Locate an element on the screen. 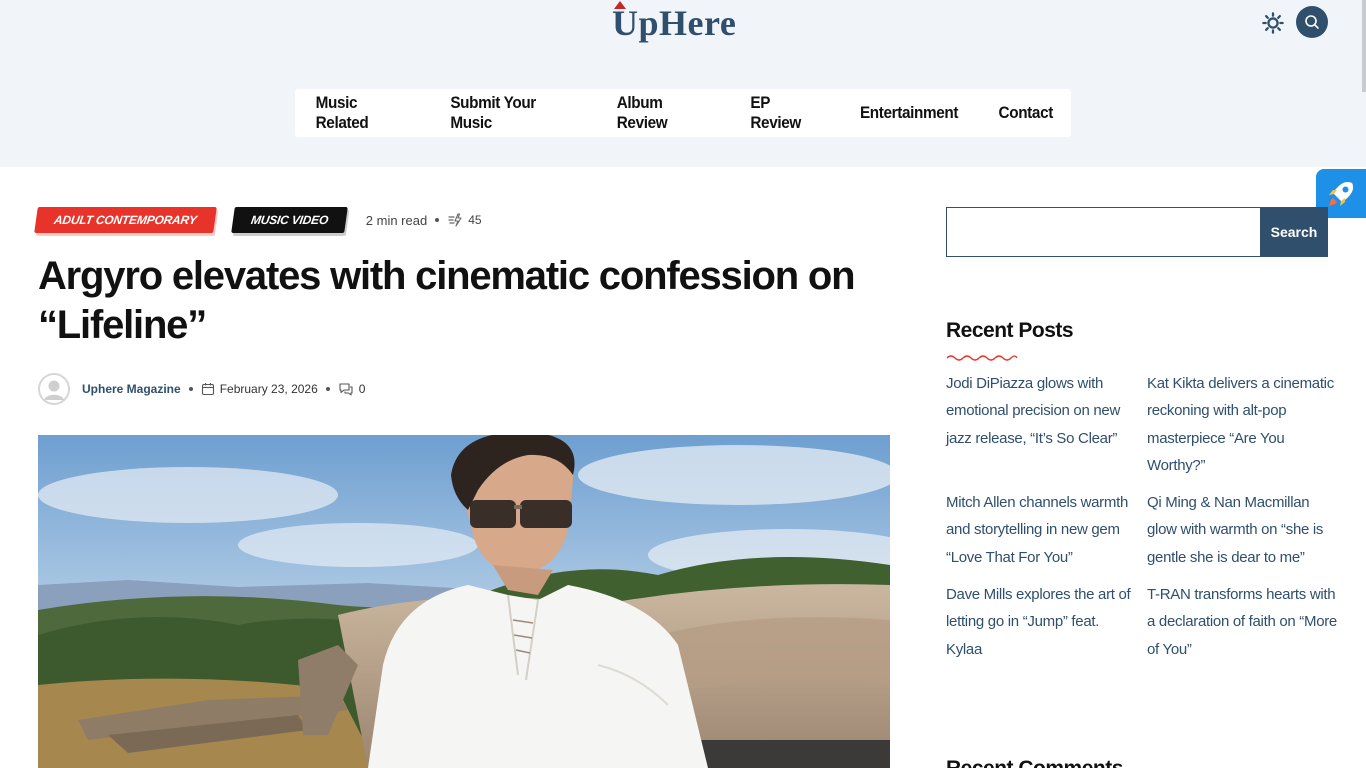  search-input is located at coordinates (1103, 232).